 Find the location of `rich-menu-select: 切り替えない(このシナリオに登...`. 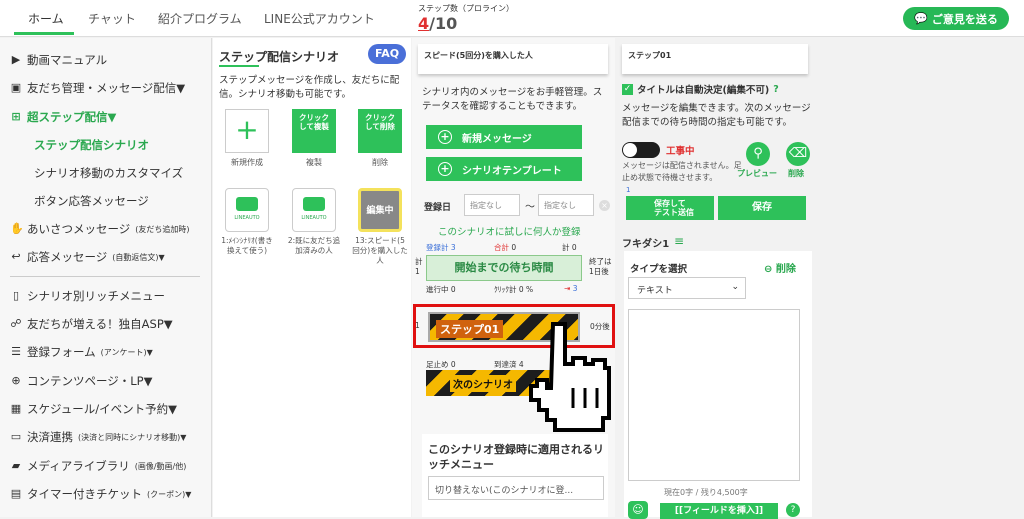

rich-menu-select: 切り替えない(このシナリオに登... is located at coordinates (516, 488).